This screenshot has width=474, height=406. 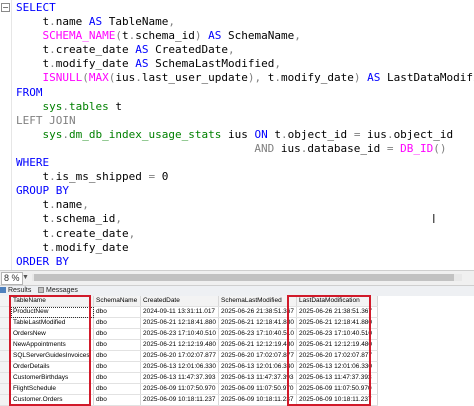 I want to click on code-line: GROUP BY, so click(x=245, y=191).